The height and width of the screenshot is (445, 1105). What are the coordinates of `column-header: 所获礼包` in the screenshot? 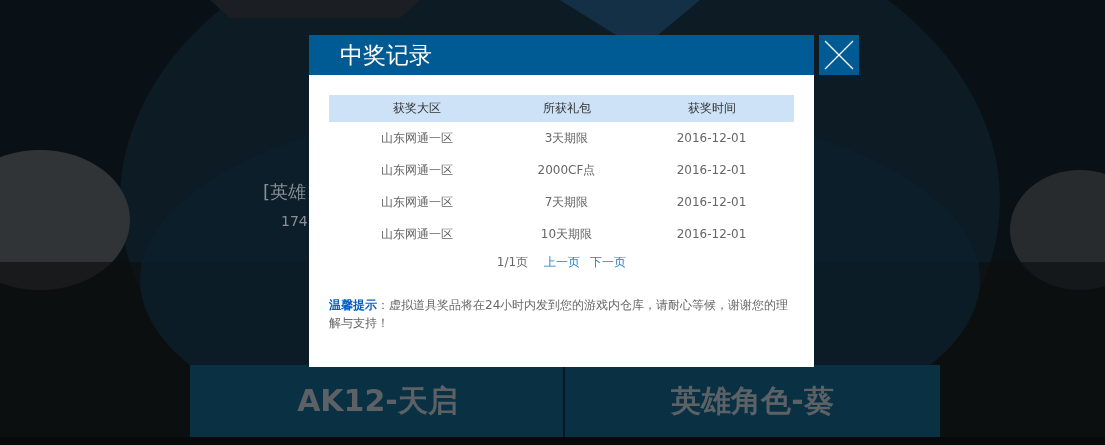 It's located at (566, 108).